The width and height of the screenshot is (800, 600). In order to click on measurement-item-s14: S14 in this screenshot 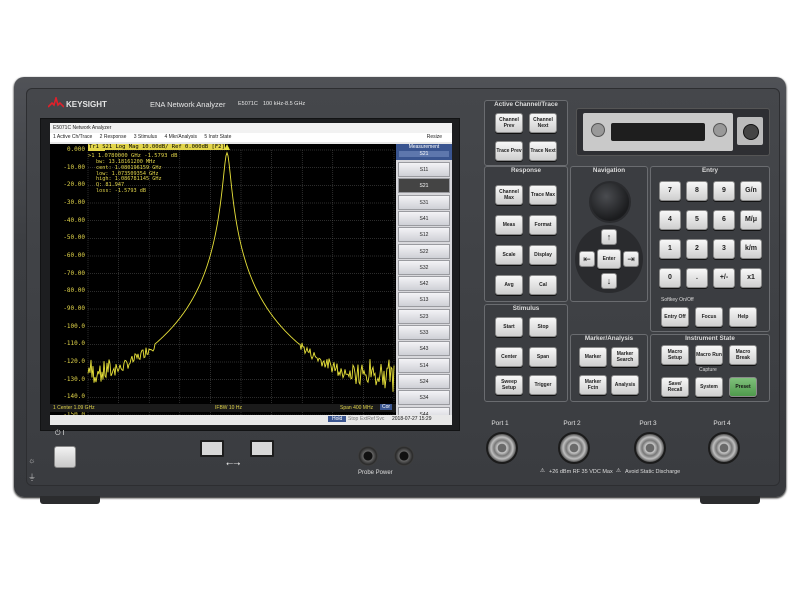, I will do `click(424, 365)`.